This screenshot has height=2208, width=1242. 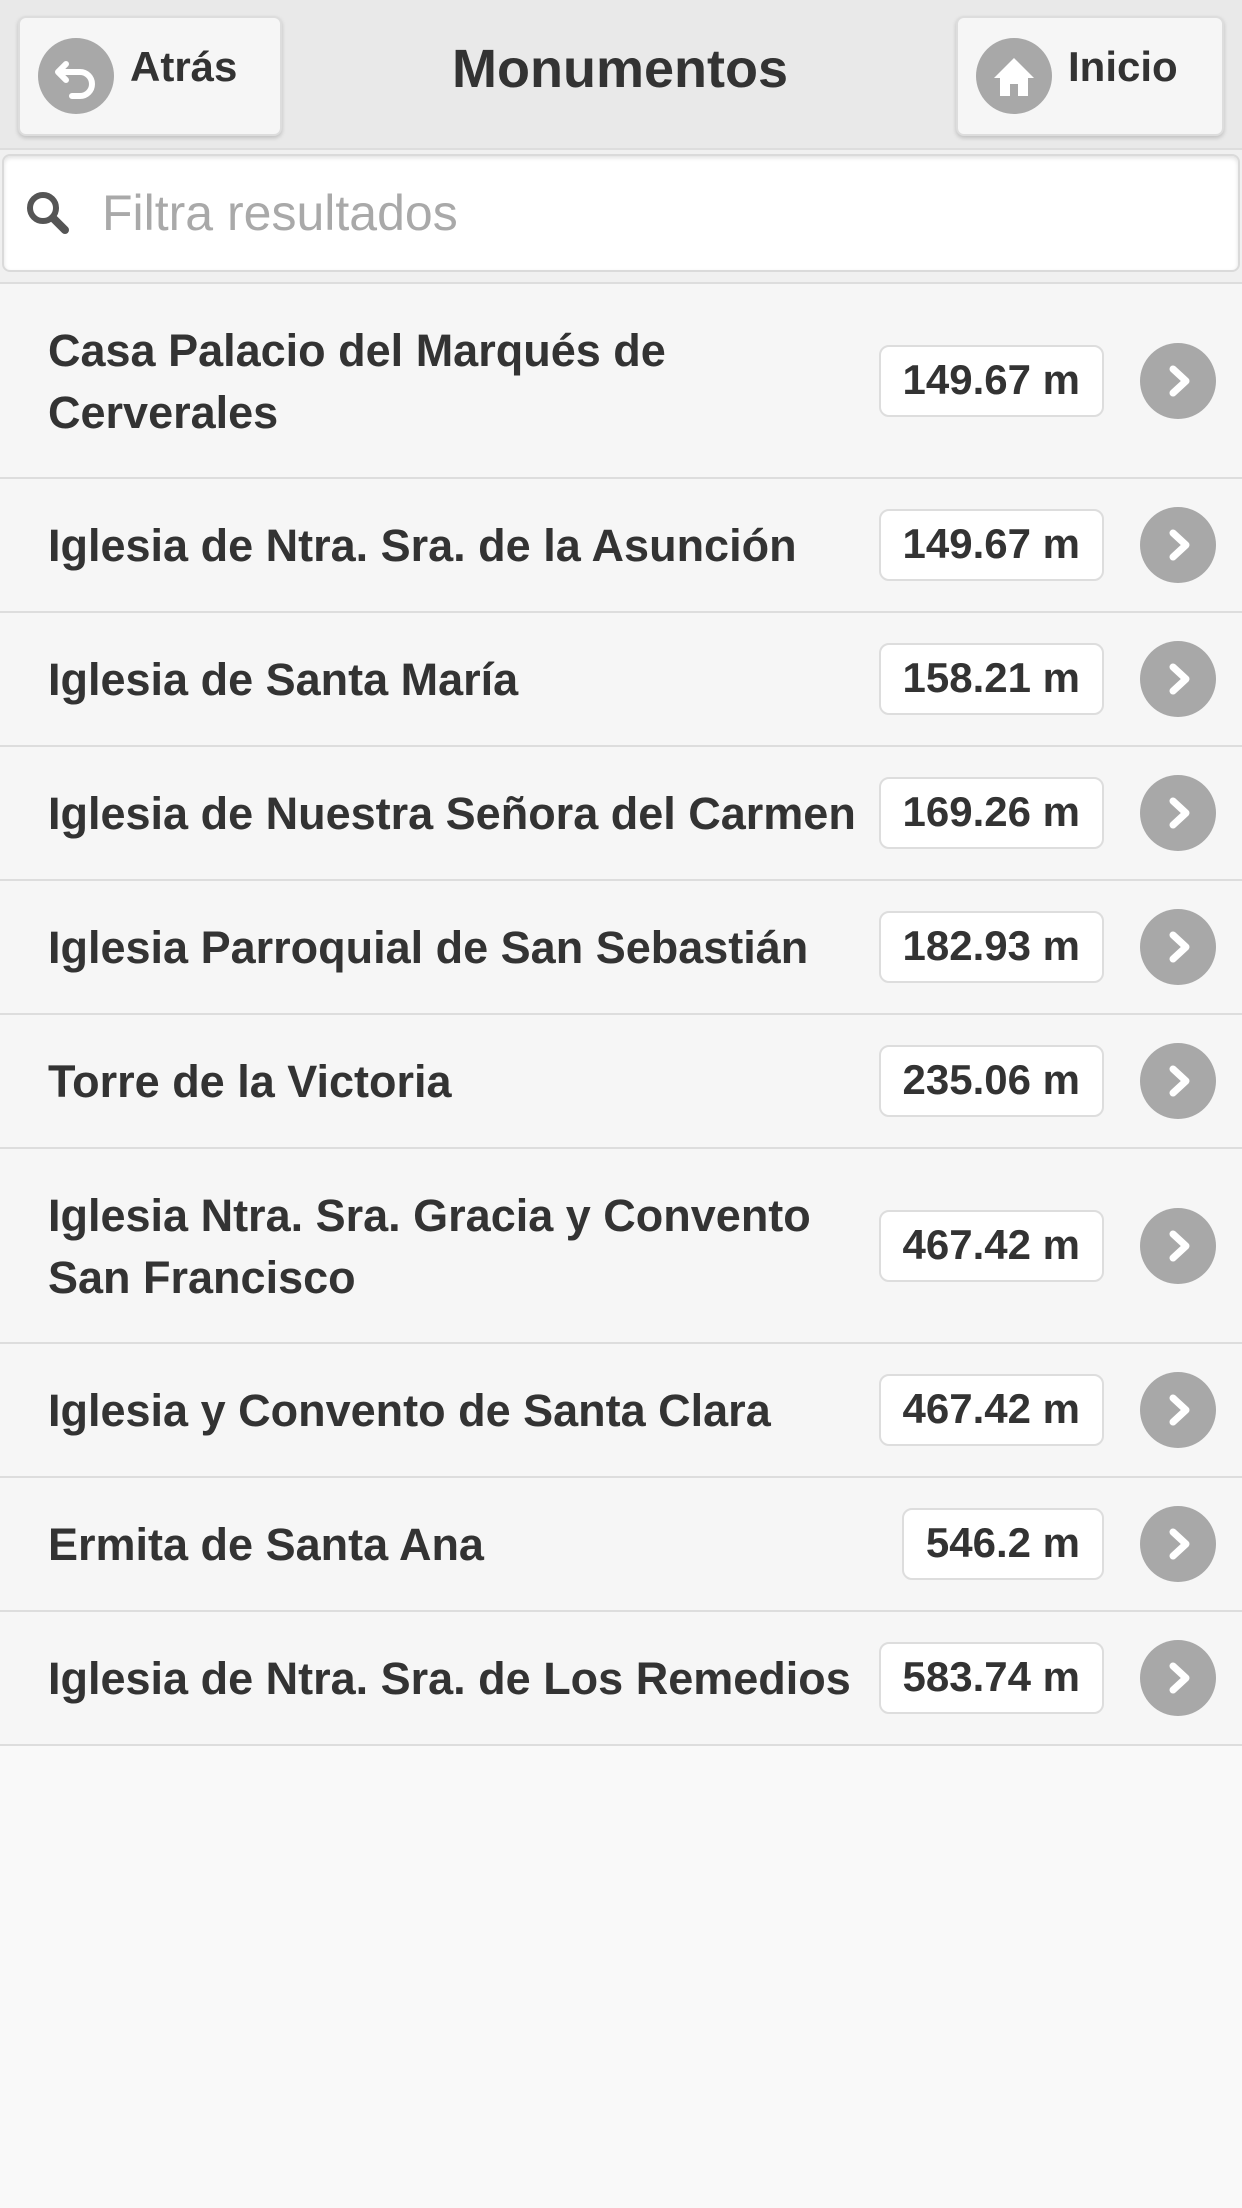 What do you see at coordinates (48, 213) in the screenshot?
I see `search-icon` at bounding box center [48, 213].